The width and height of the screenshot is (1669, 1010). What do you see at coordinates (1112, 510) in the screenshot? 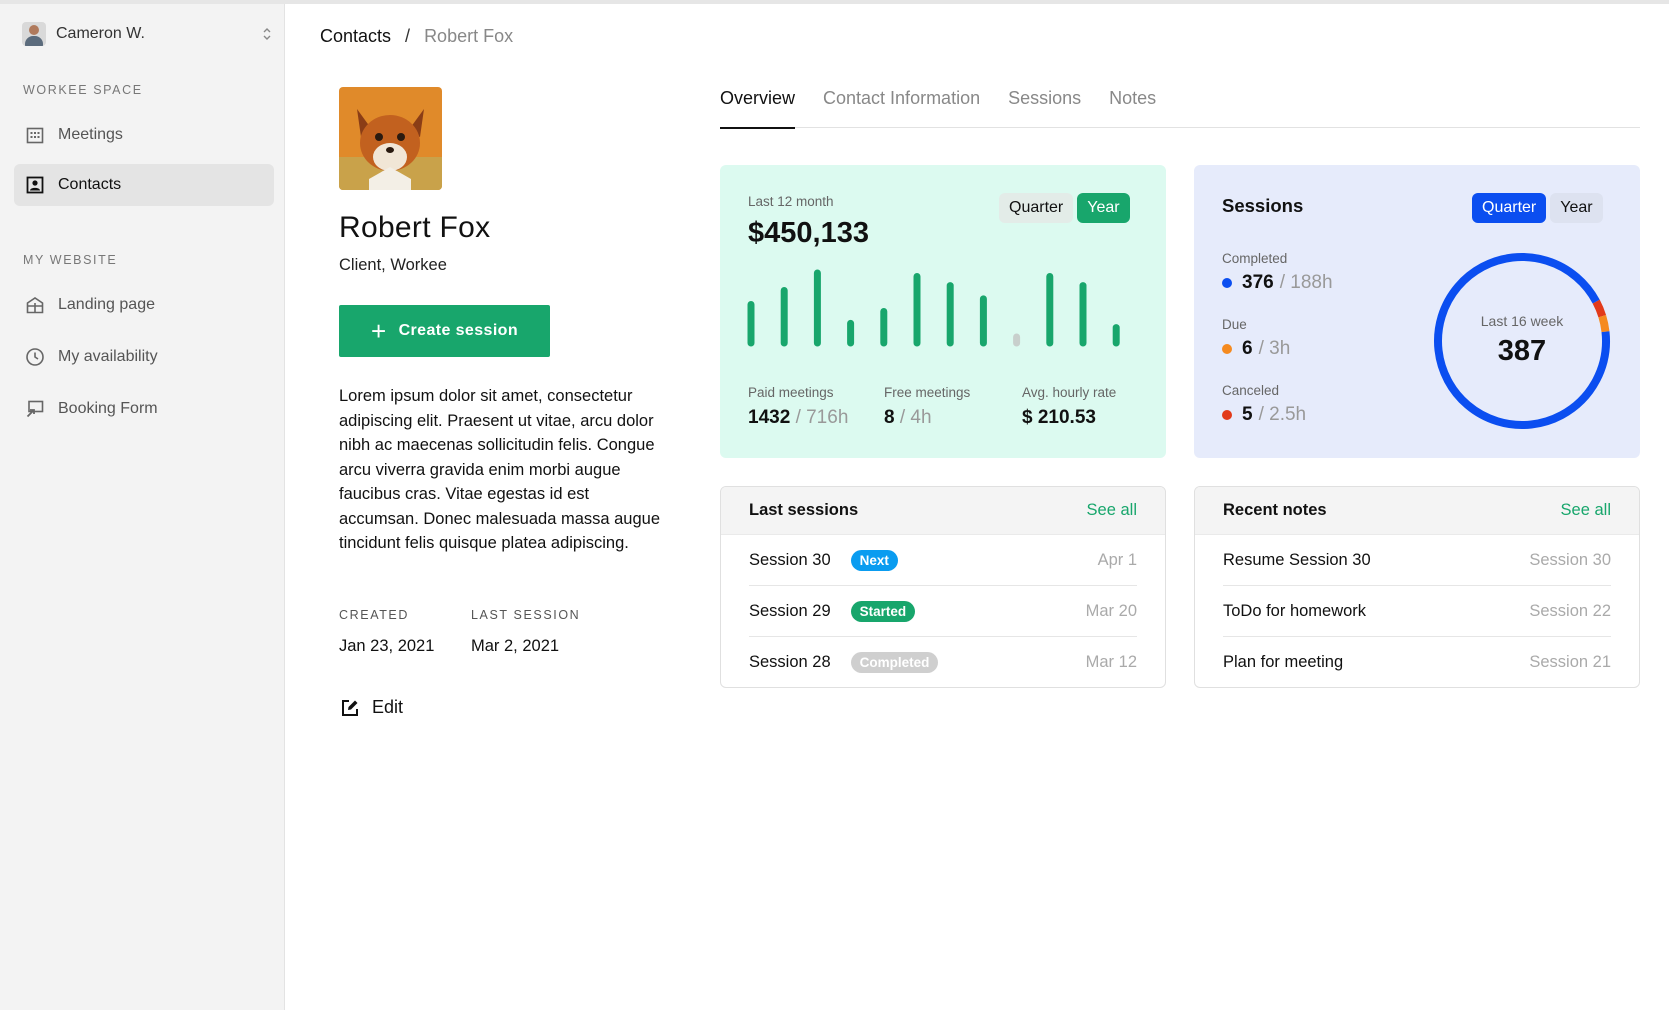
I see `last-sessions-see-all-link: See all` at bounding box center [1112, 510].